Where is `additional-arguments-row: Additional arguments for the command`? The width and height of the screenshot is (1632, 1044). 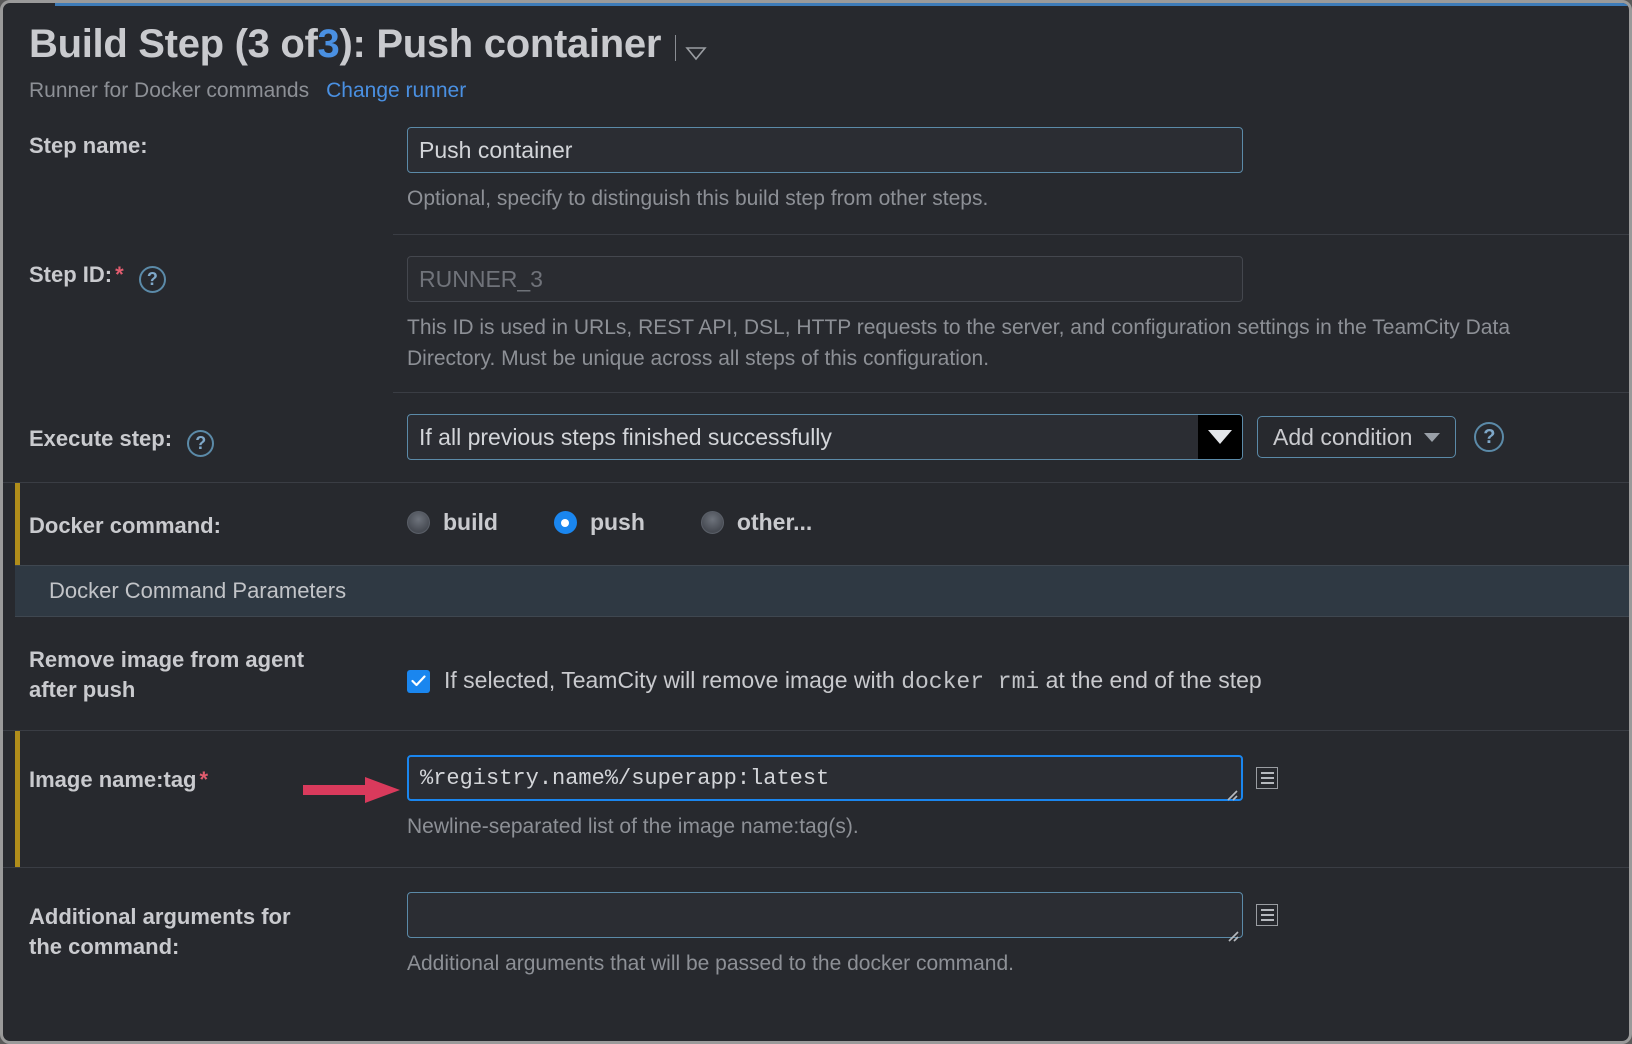 additional-arguments-row: Additional arguments for the command is located at coordinates (816, 932).